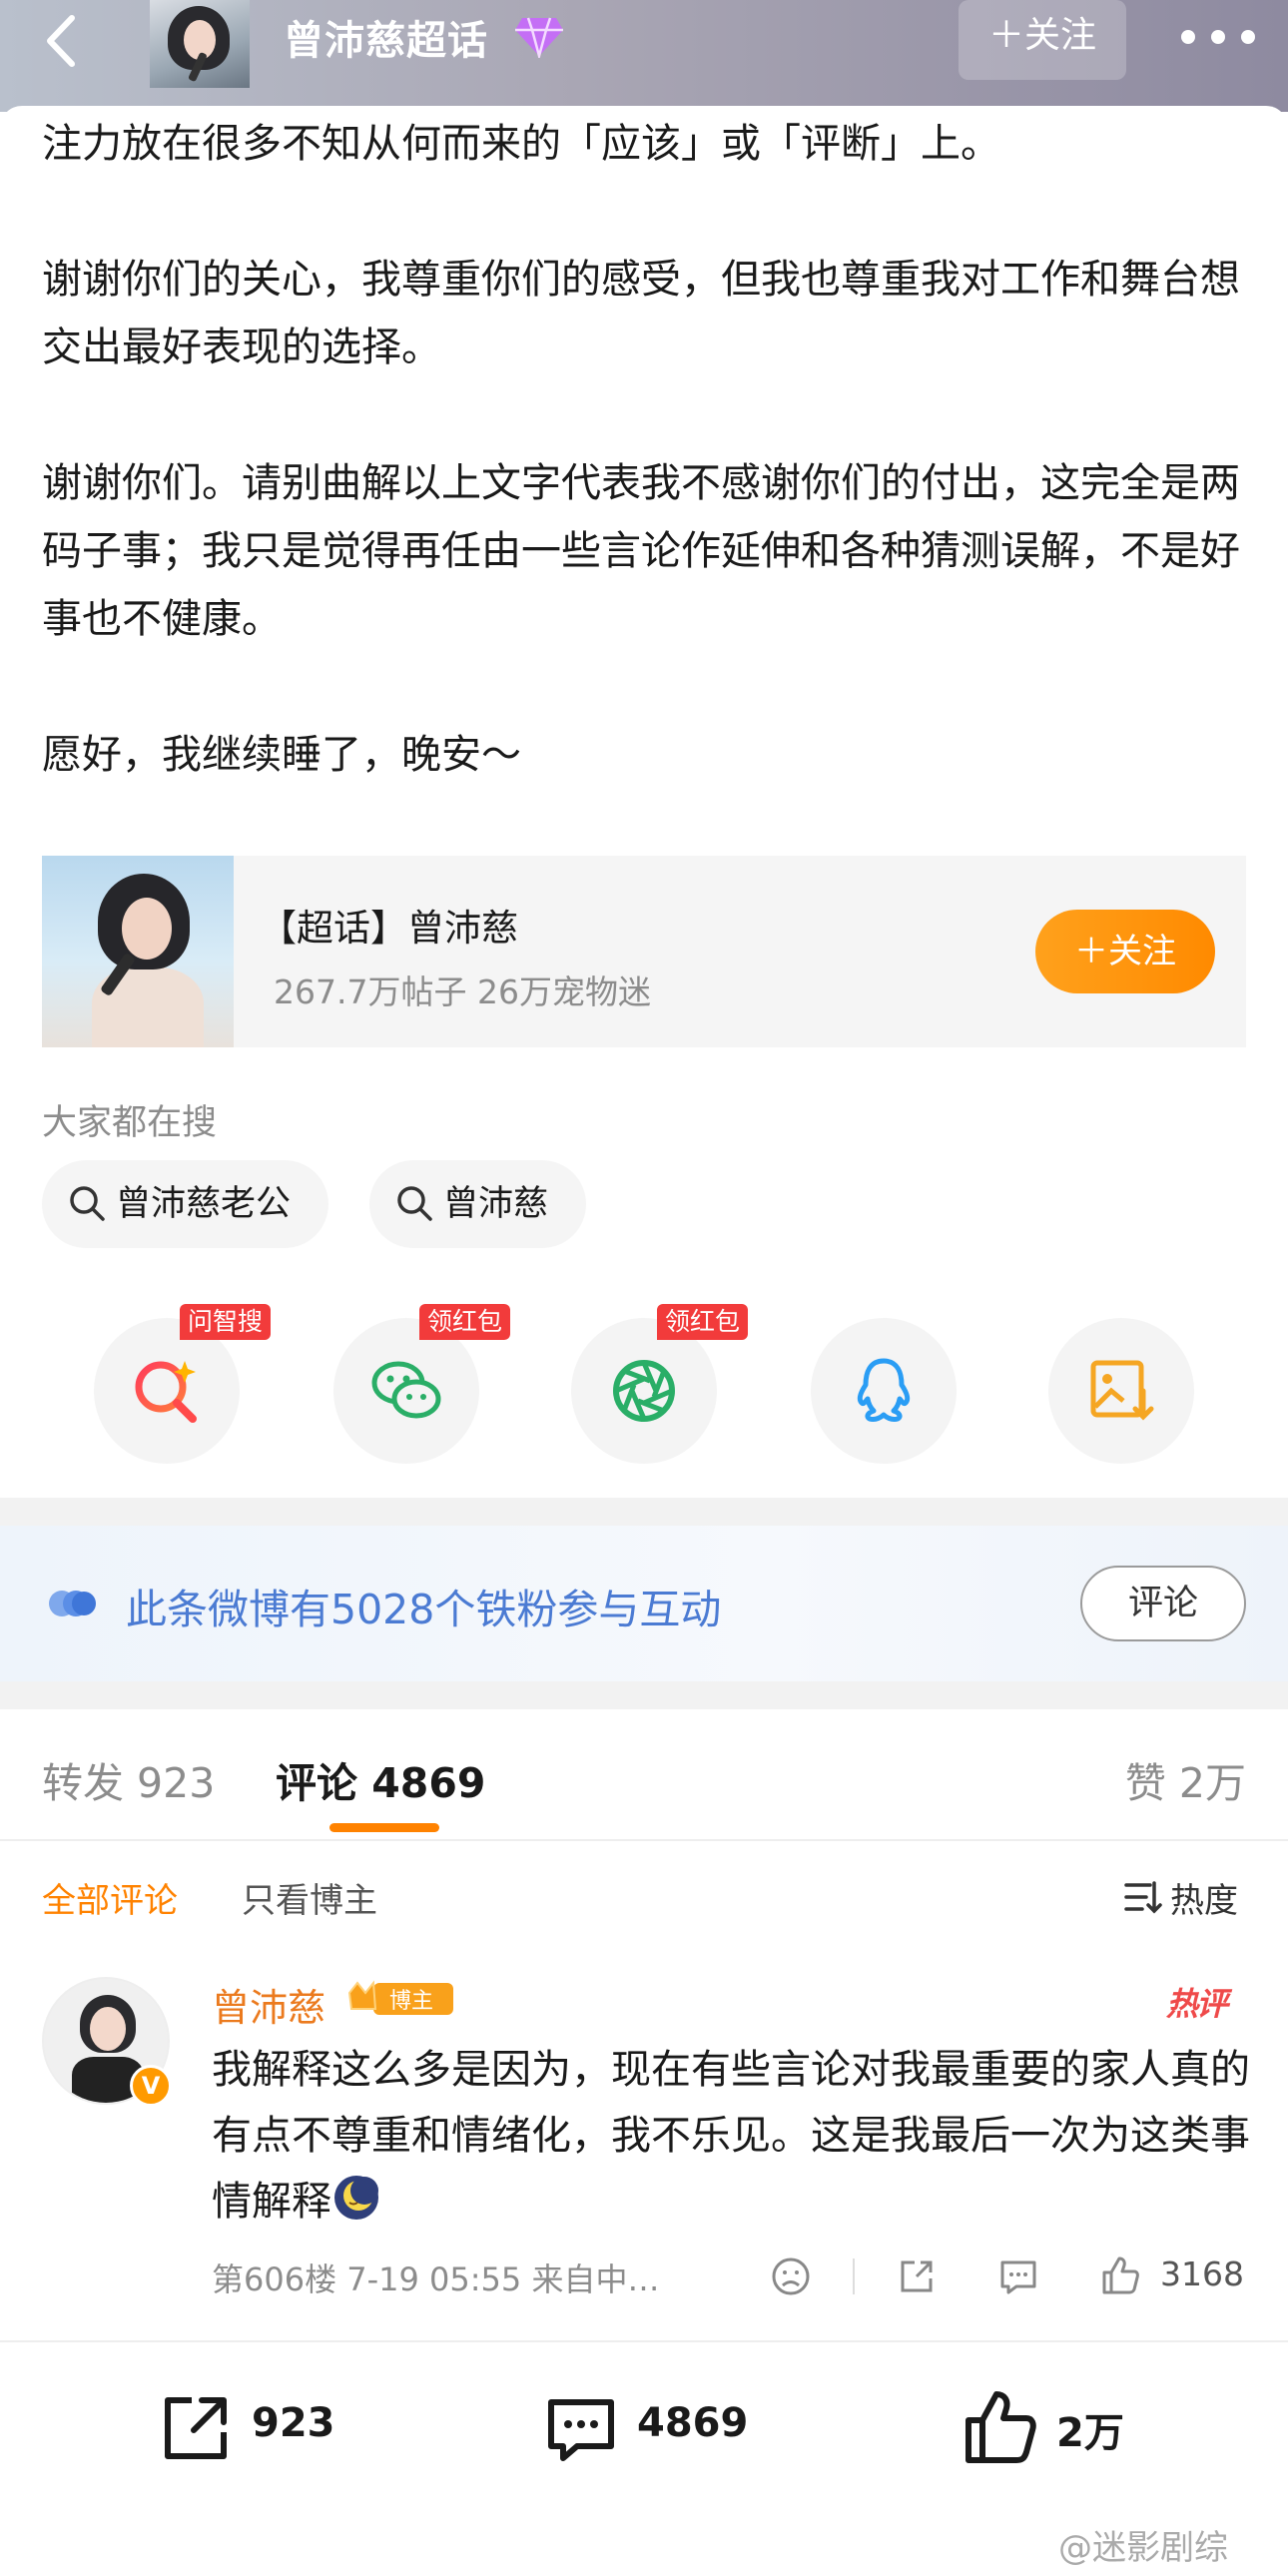  I want to click on moments-share-button: 领红包, so click(660, 1384).